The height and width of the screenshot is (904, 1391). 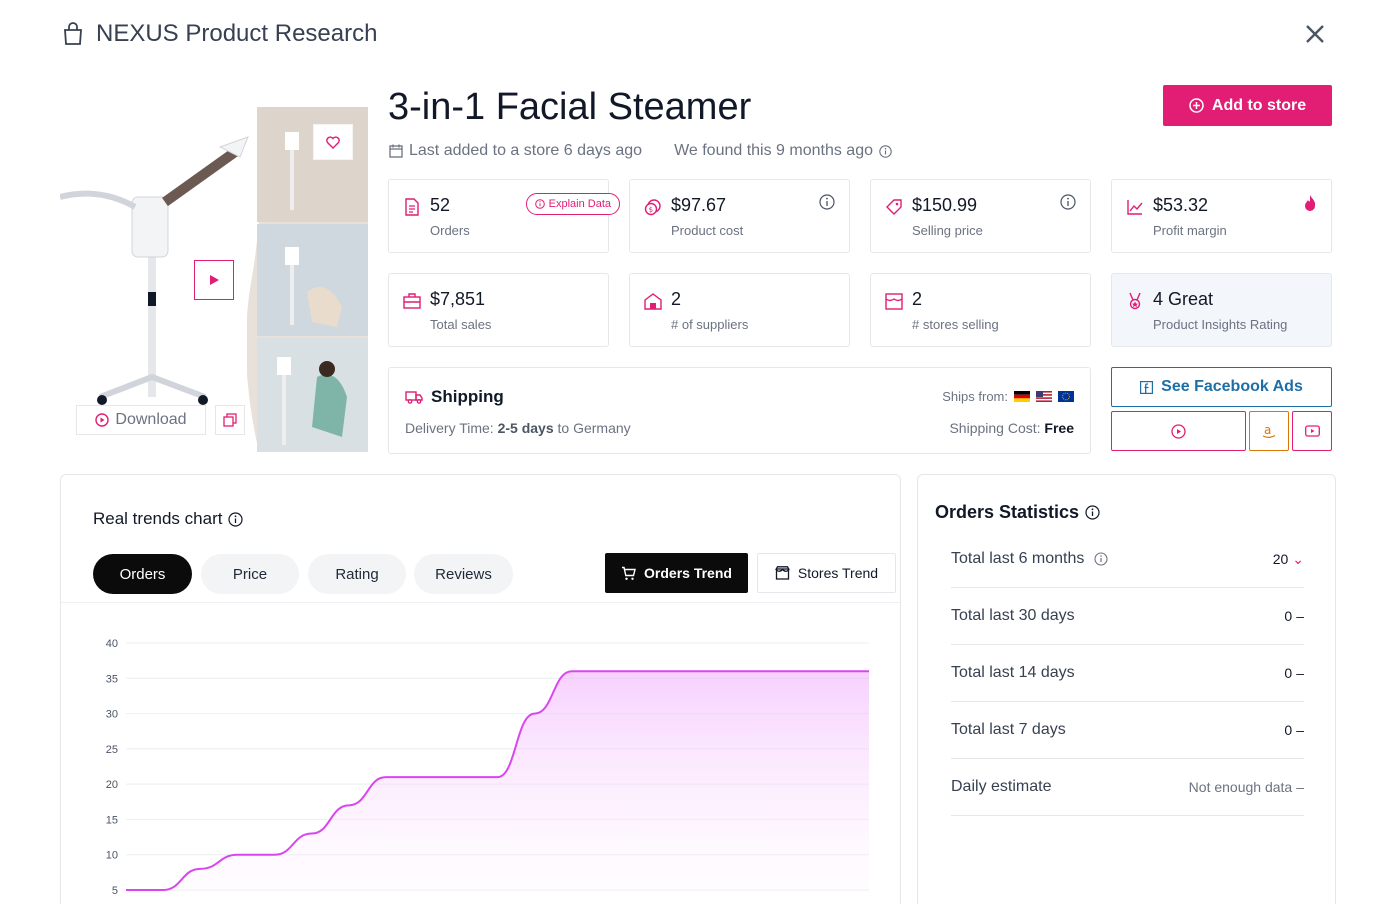 I want to click on chart-y-tick-label: 40, so click(x=112, y=644).